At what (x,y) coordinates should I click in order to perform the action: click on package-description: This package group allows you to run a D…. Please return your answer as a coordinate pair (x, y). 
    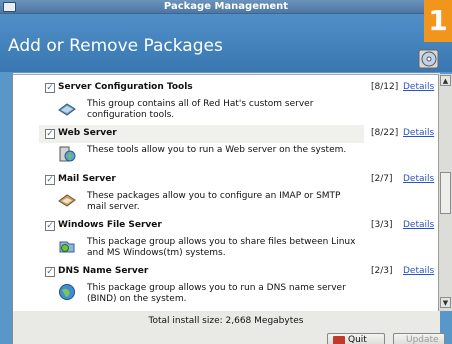
    Looking at the image, I should click on (216, 293).